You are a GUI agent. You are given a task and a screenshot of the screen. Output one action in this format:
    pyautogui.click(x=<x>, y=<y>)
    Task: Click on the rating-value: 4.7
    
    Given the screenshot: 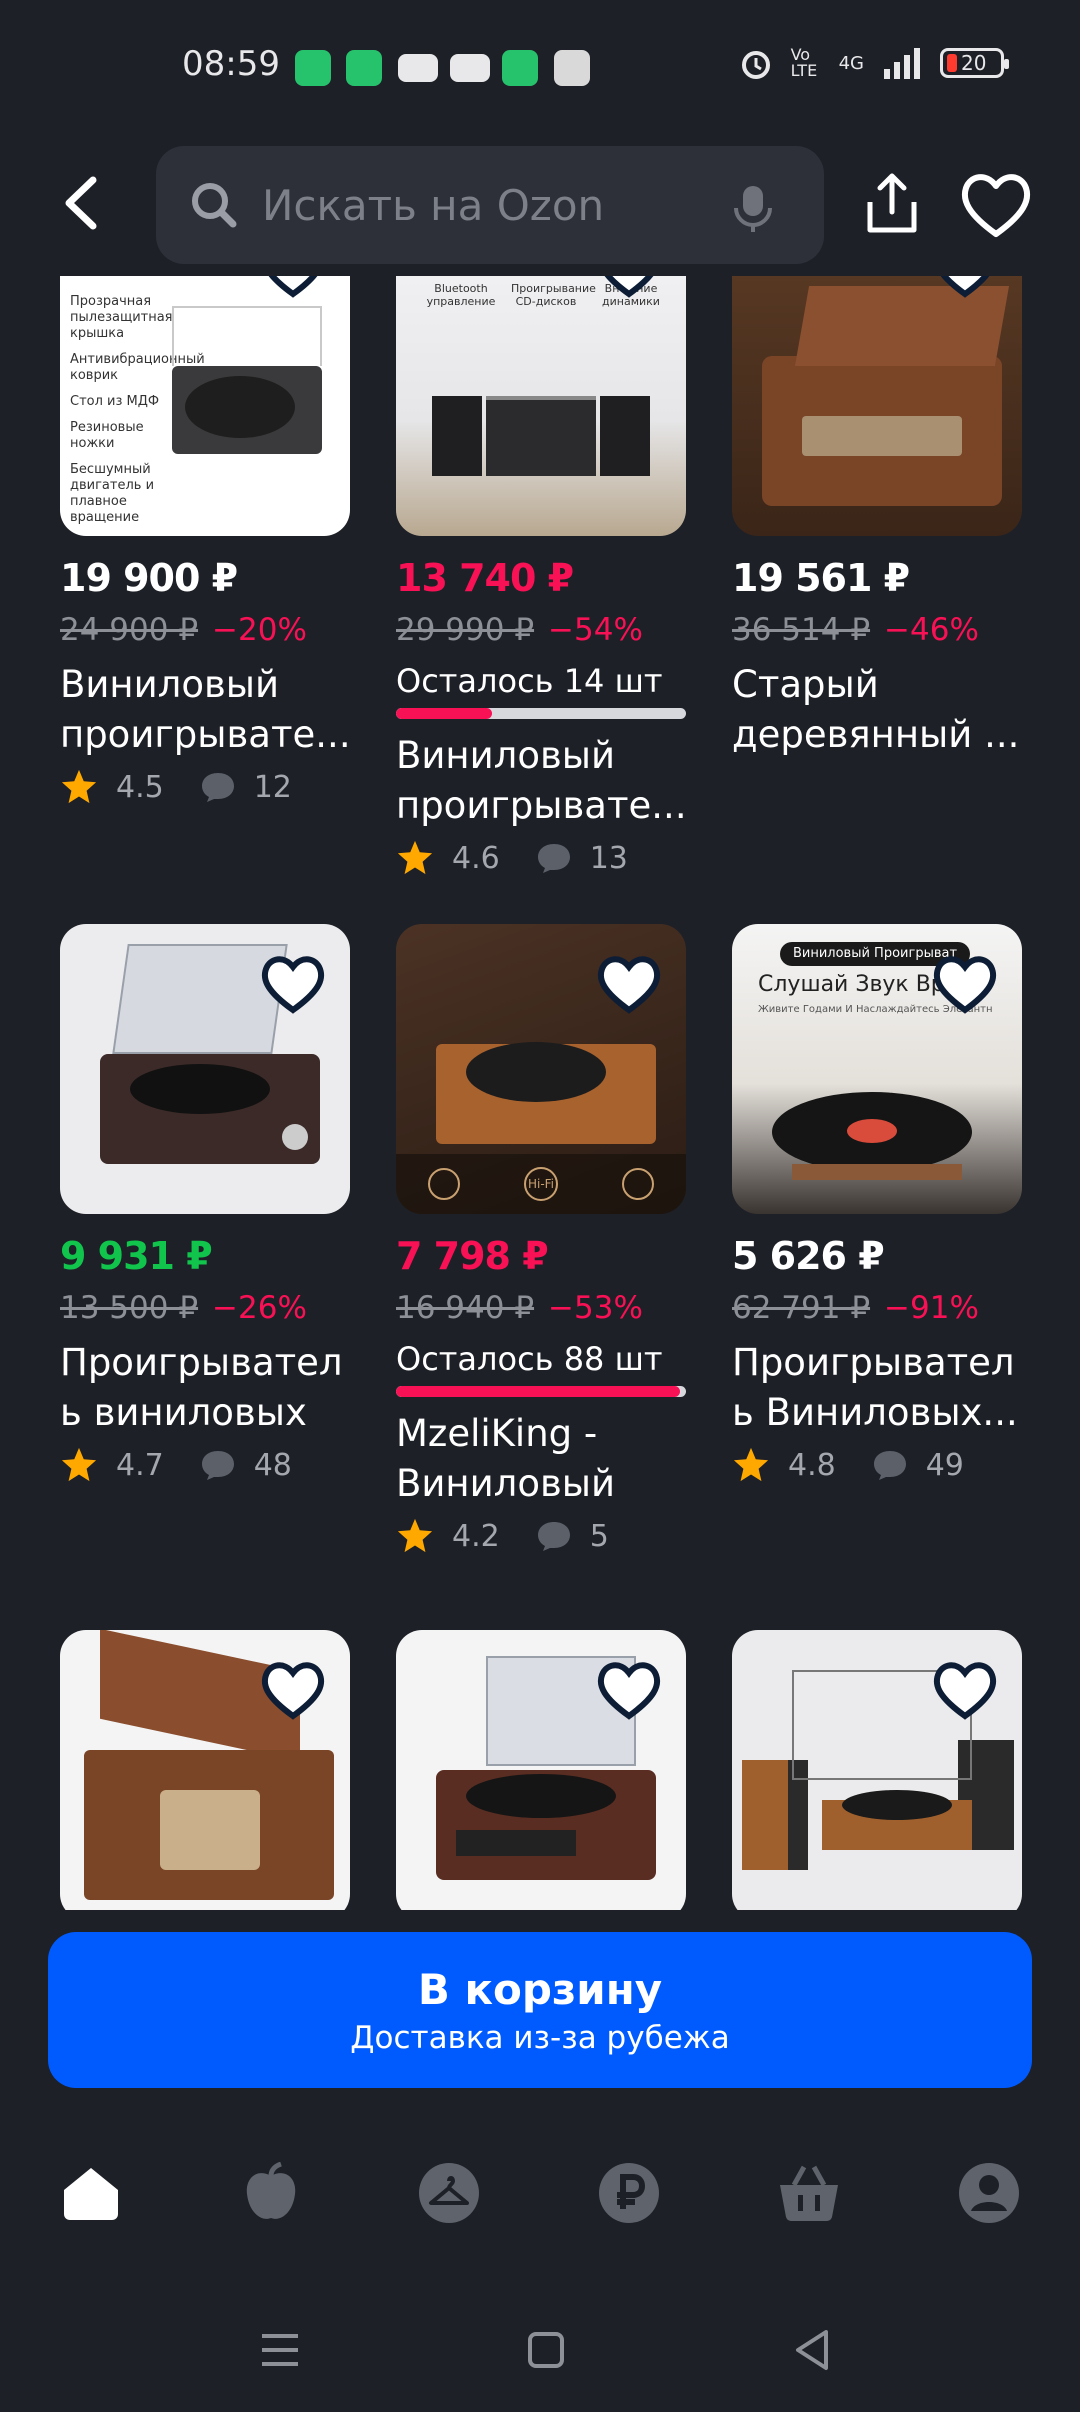 What is the action you would take?
    pyautogui.click(x=140, y=1465)
    